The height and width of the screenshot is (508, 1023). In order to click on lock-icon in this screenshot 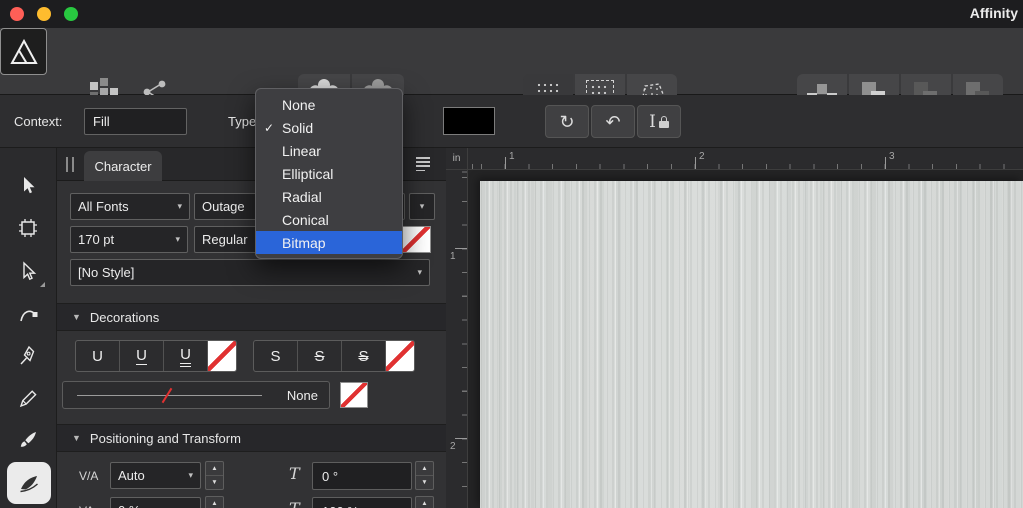, I will do `click(663, 121)`.